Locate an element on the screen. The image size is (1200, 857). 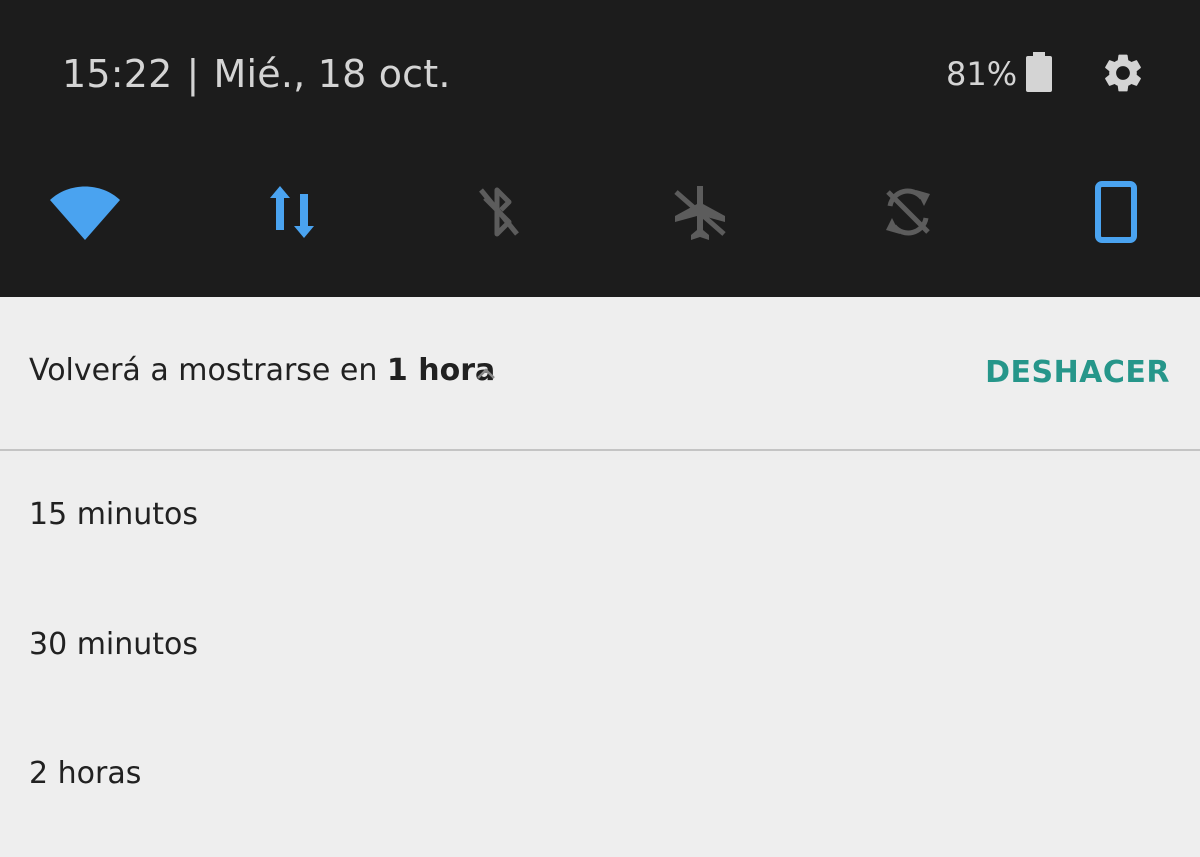
snooze-option-label: 15 minutos is located at coordinates (114, 514).